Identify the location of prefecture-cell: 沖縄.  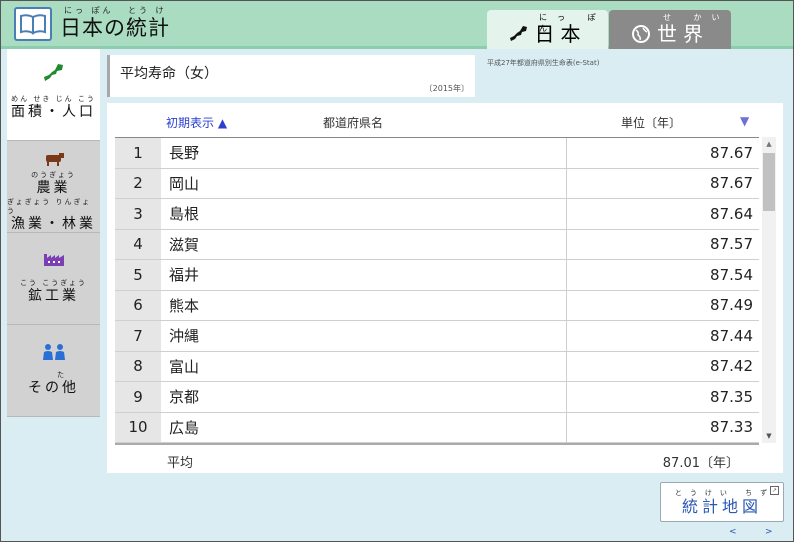
(364, 336).